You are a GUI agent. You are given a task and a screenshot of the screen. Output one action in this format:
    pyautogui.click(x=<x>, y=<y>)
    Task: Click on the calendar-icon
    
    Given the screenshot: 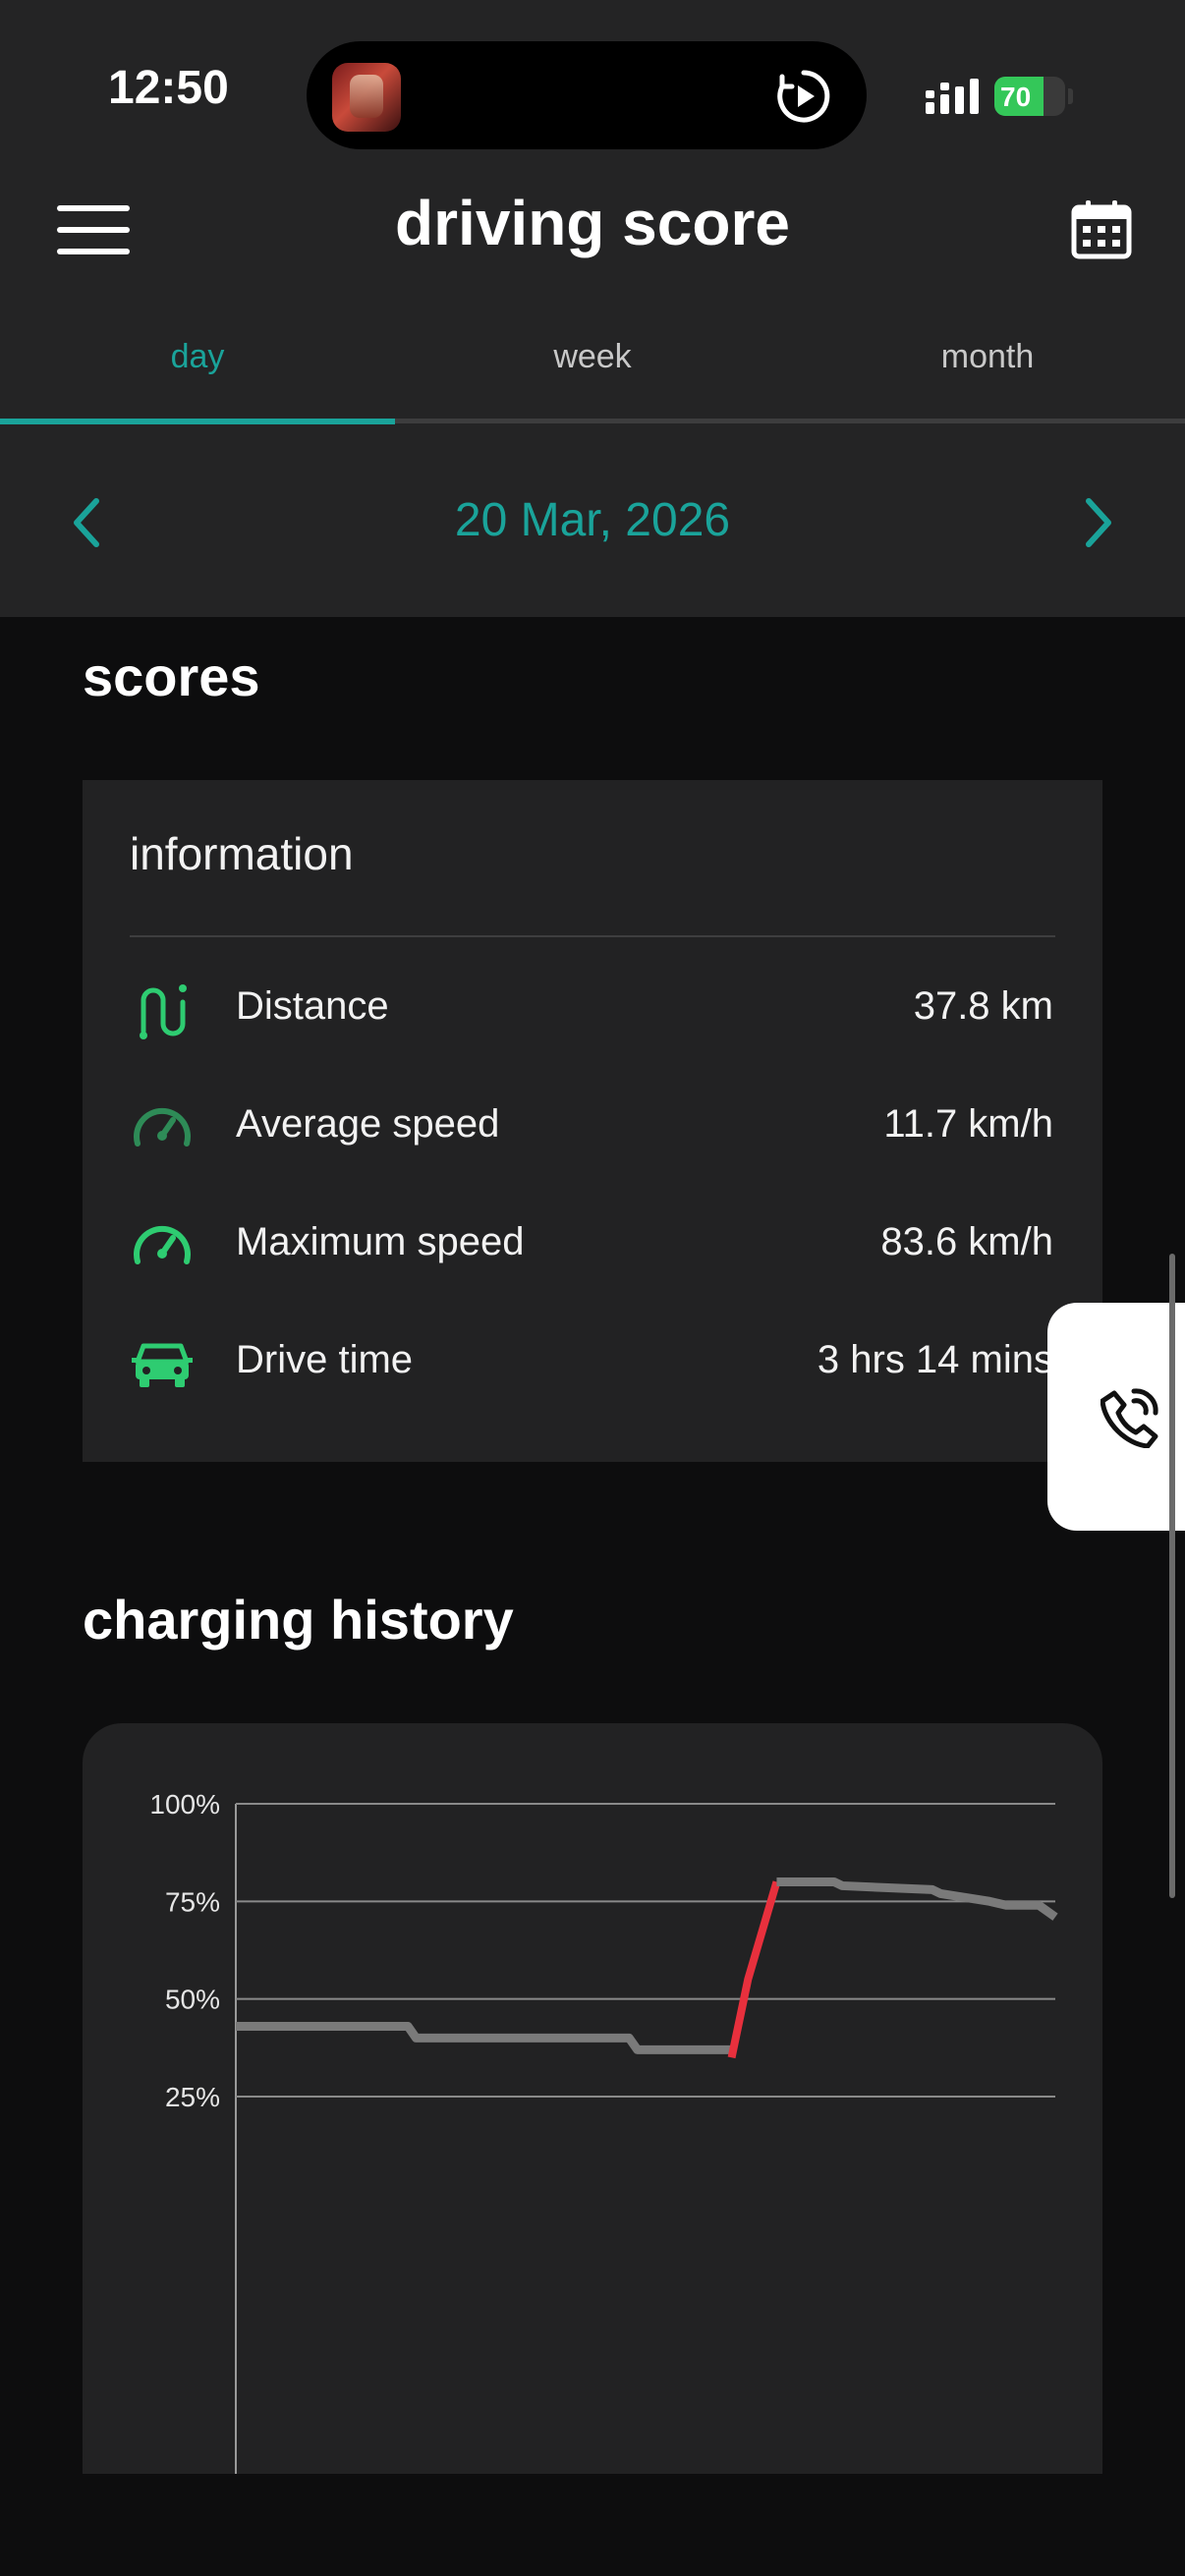 What is the action you would take?
    pyautogui.click(x=1102, y=228)
    